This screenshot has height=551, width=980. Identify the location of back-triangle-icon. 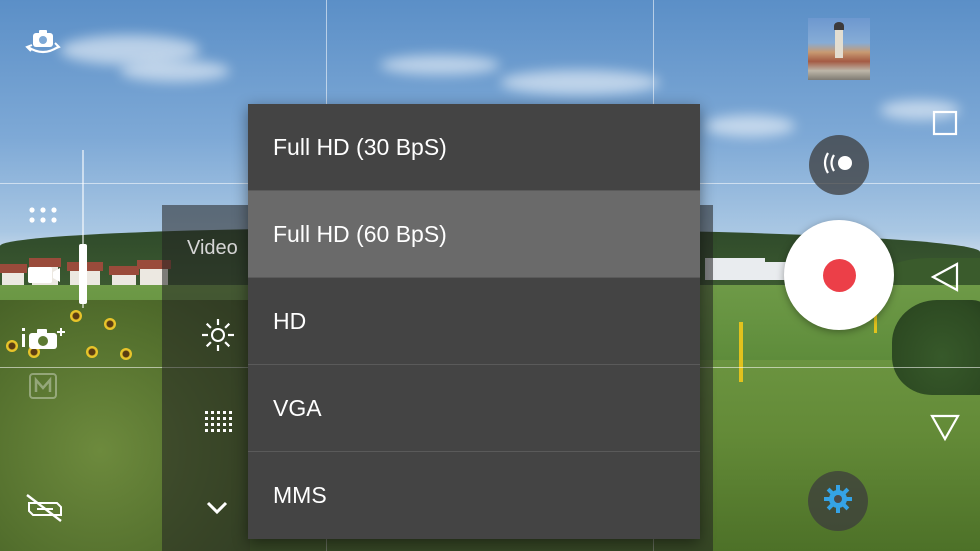
(945, 277).